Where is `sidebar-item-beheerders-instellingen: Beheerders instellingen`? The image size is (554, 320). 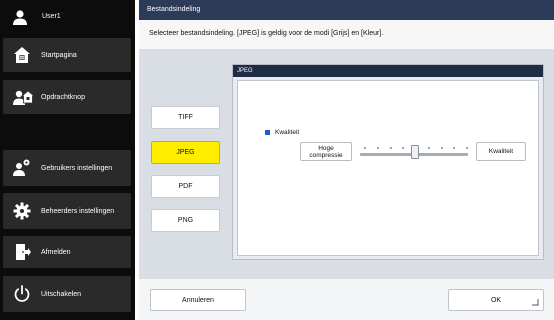
sidebar-item-beheerders-instellingen: Beheerders instellingen is located at coordinates (67, 211).